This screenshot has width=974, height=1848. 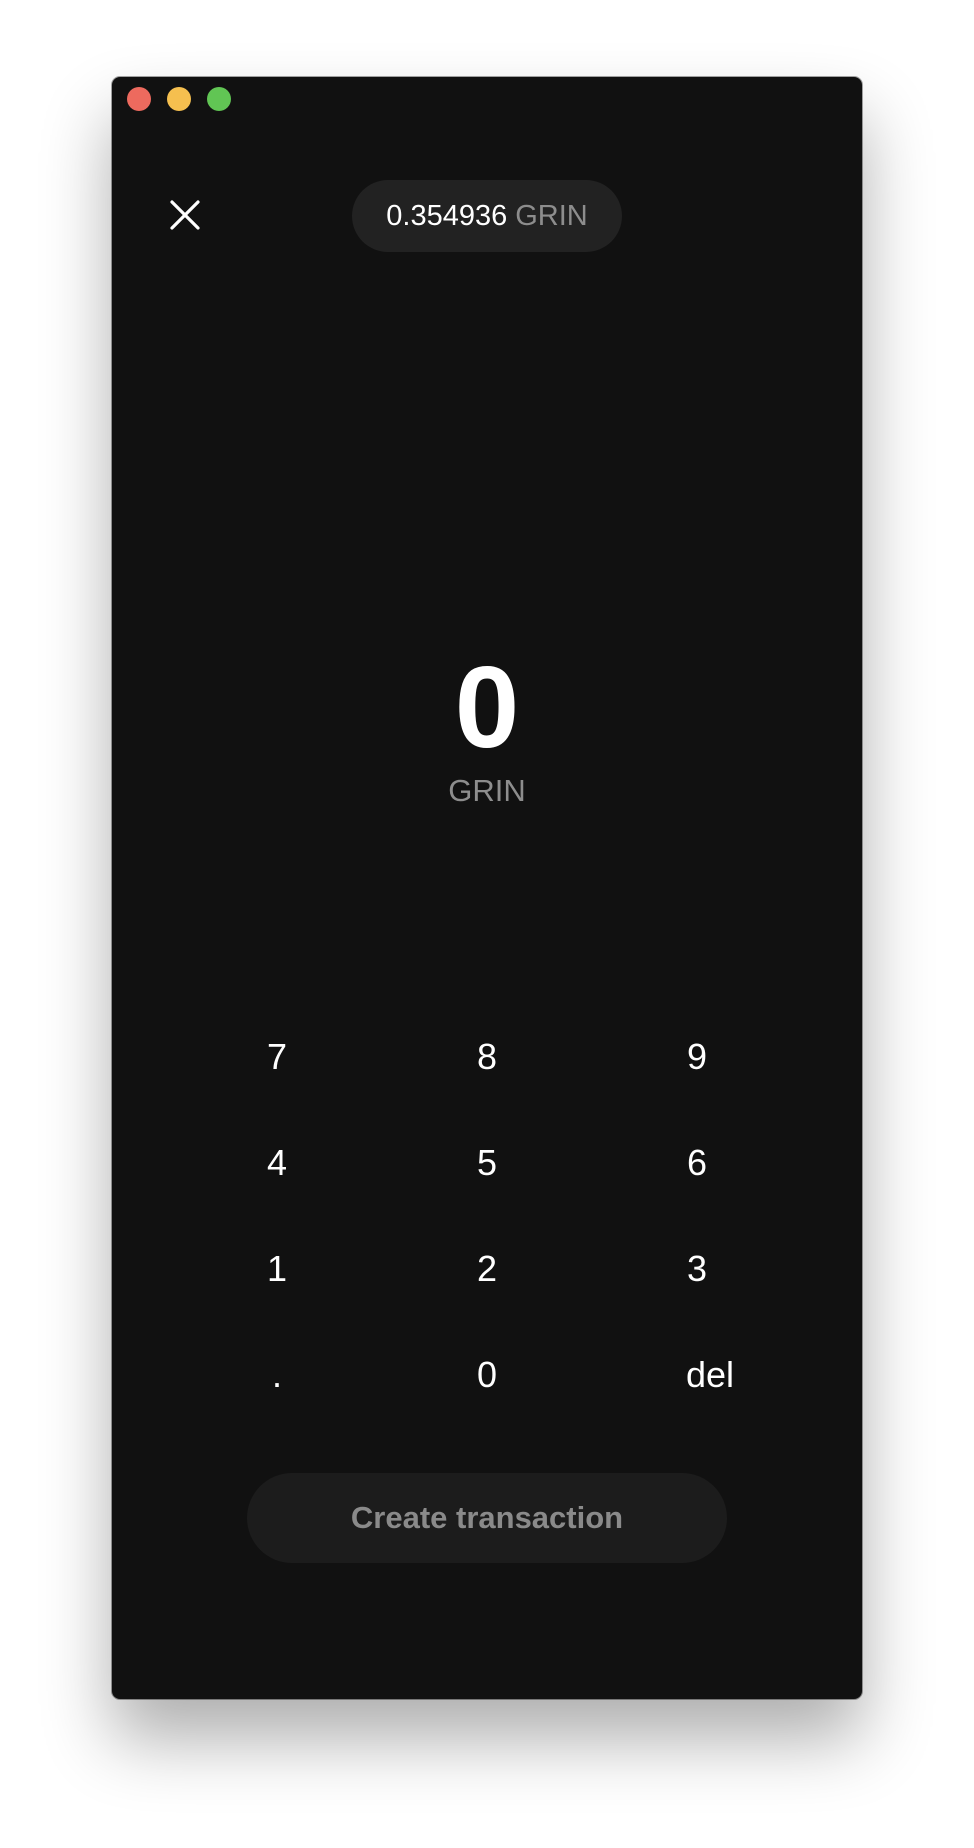 I want to click on amount-display: 0, so click(x=487, y=707).